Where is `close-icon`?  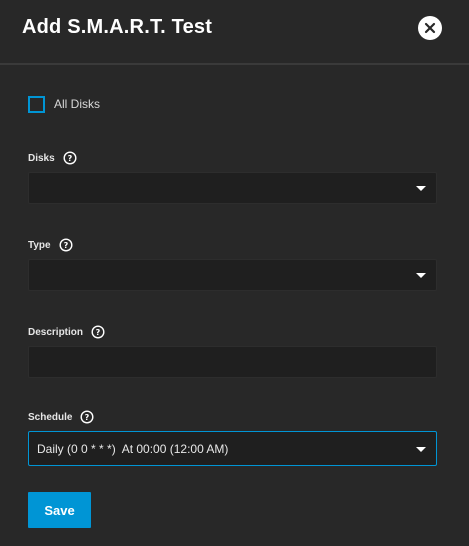 close-icon is located at coordinates (430, 28).